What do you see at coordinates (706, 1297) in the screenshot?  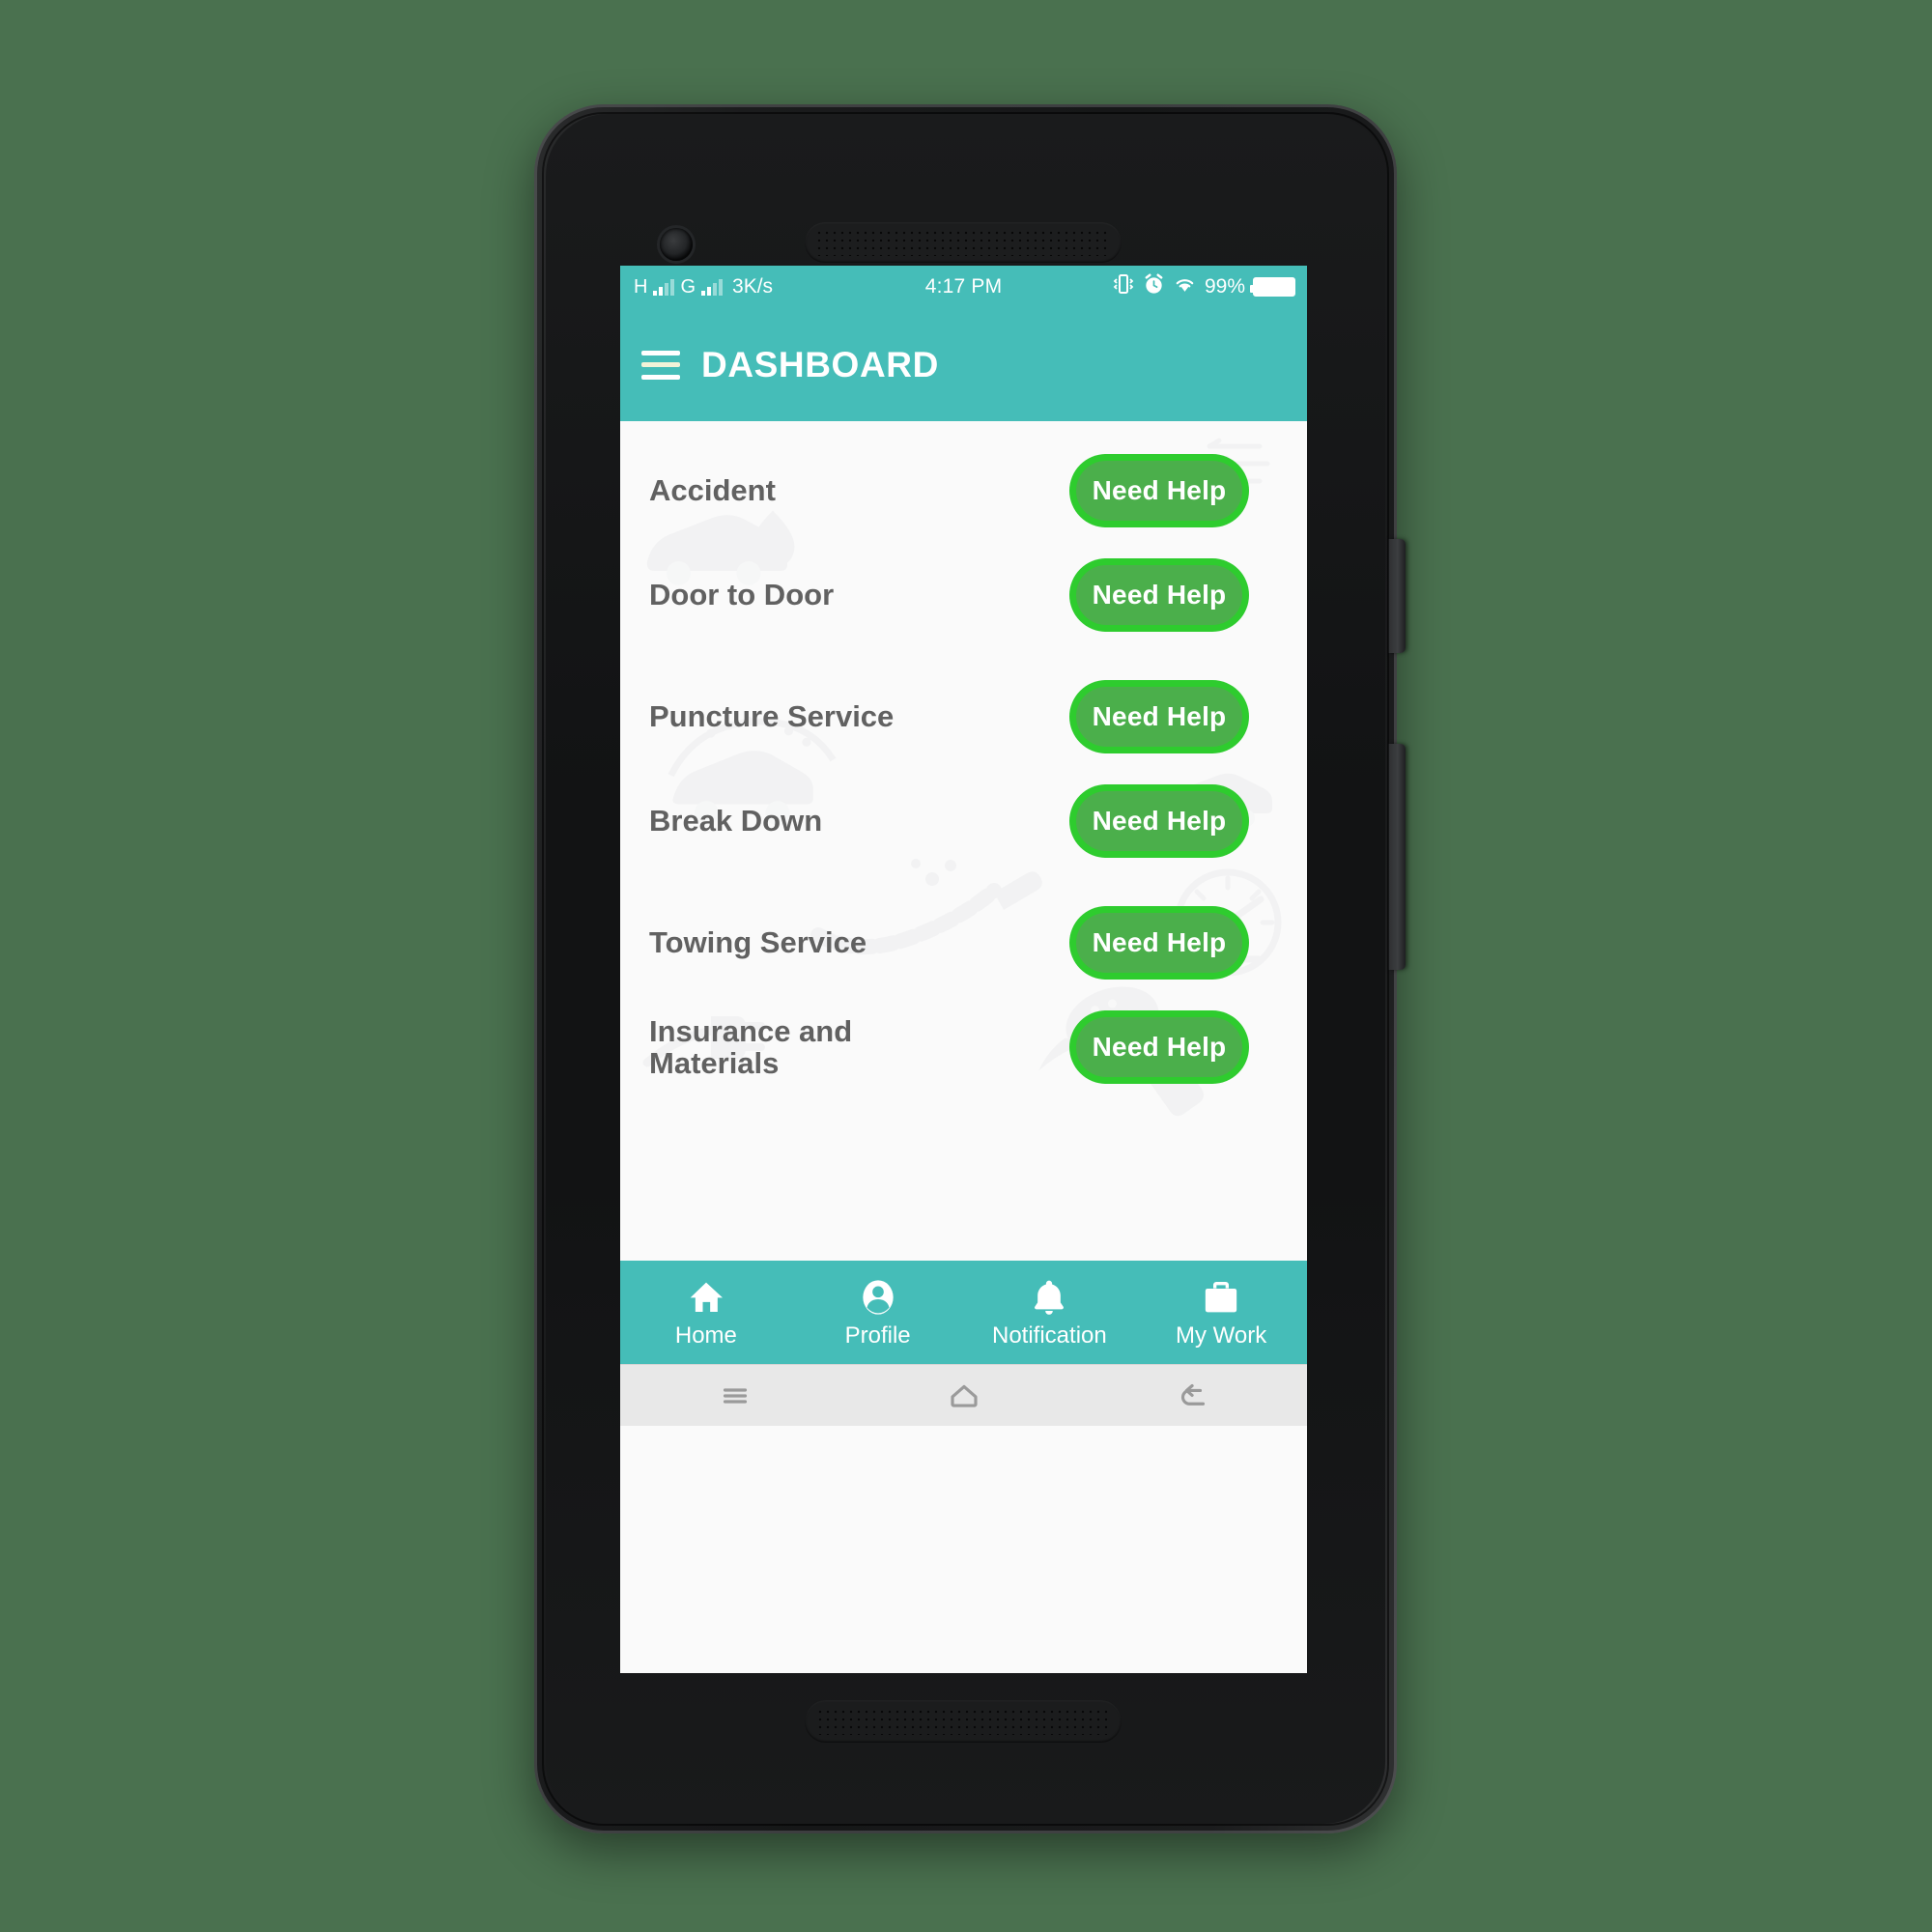 I see `home-icon` at bounding box center [706, 1297].